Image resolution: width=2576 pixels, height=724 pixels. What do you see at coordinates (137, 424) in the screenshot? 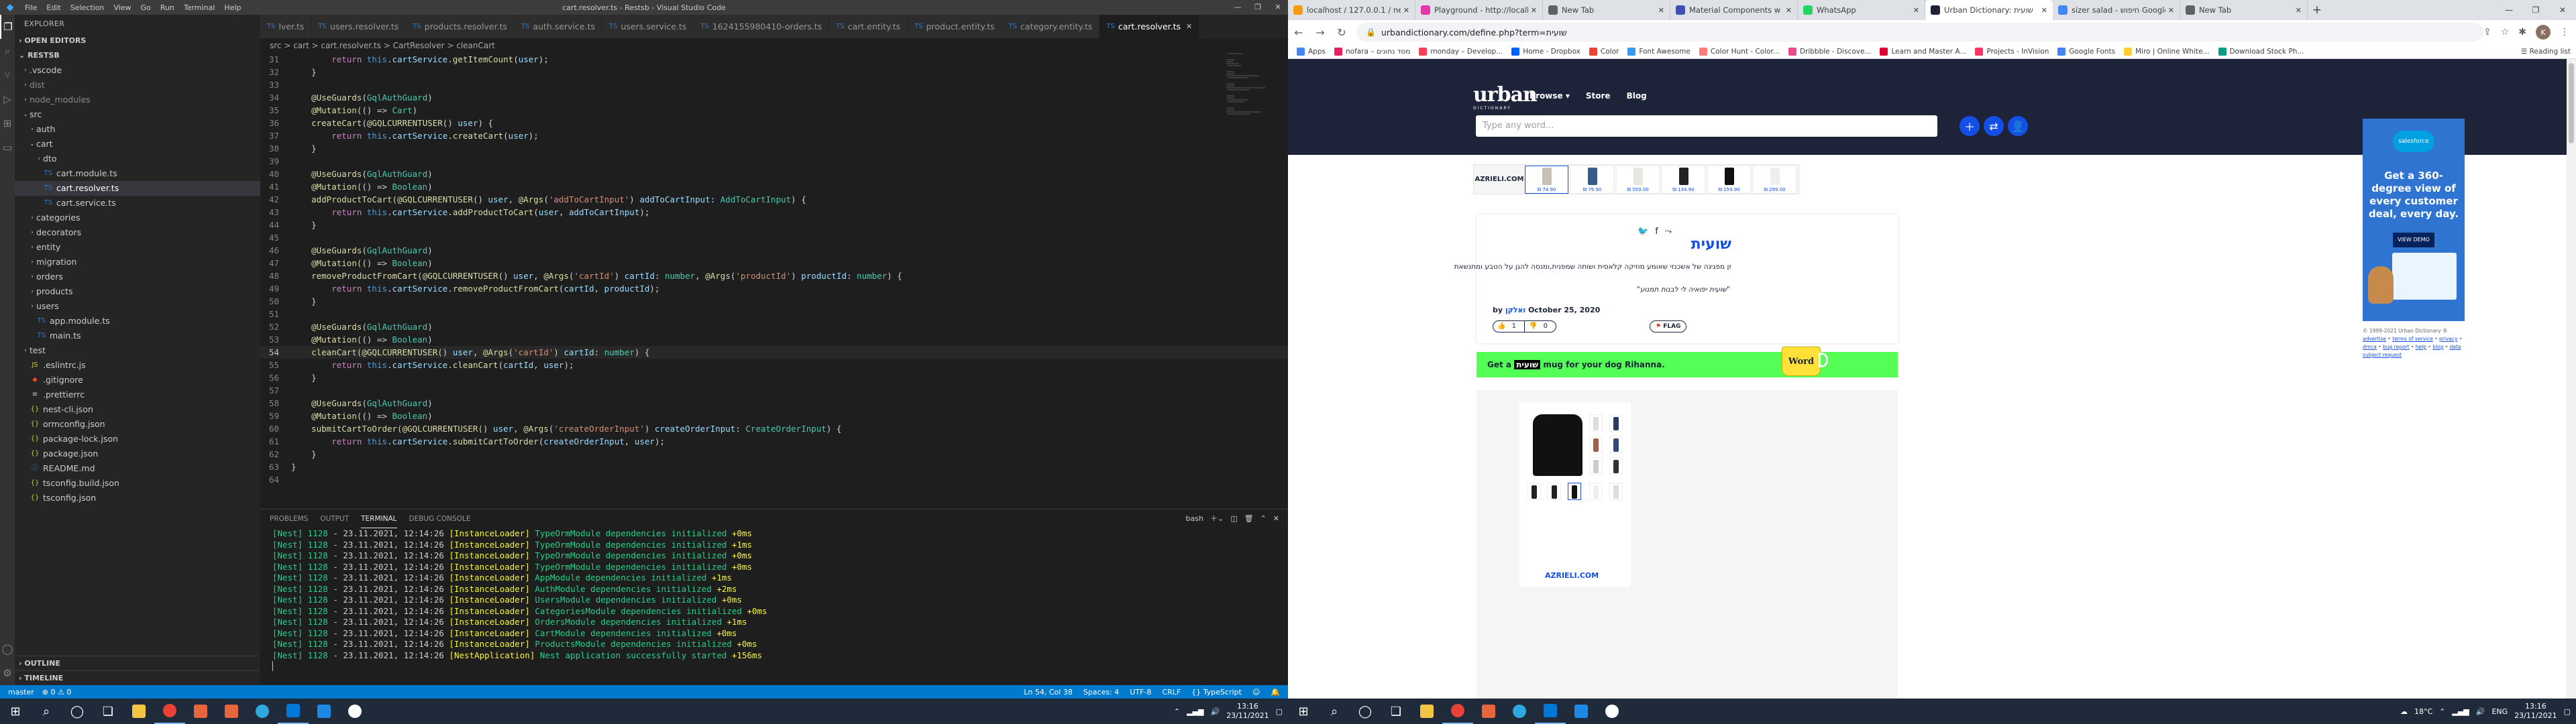
I see `tree-item: {} ormconfig.json` at bounding box center [137, 424].